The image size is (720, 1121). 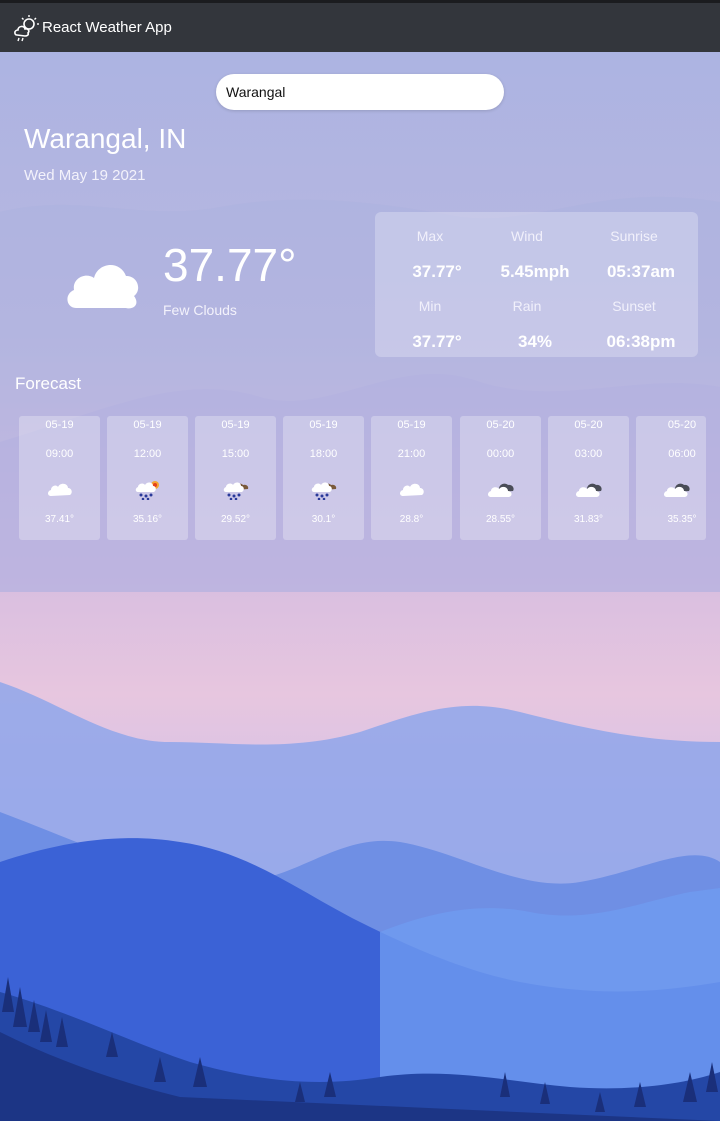 What do you see at coordinates (430, 236) in the screenshot?
I see `stat-label-max: Max` at bounding box center [430, 236].